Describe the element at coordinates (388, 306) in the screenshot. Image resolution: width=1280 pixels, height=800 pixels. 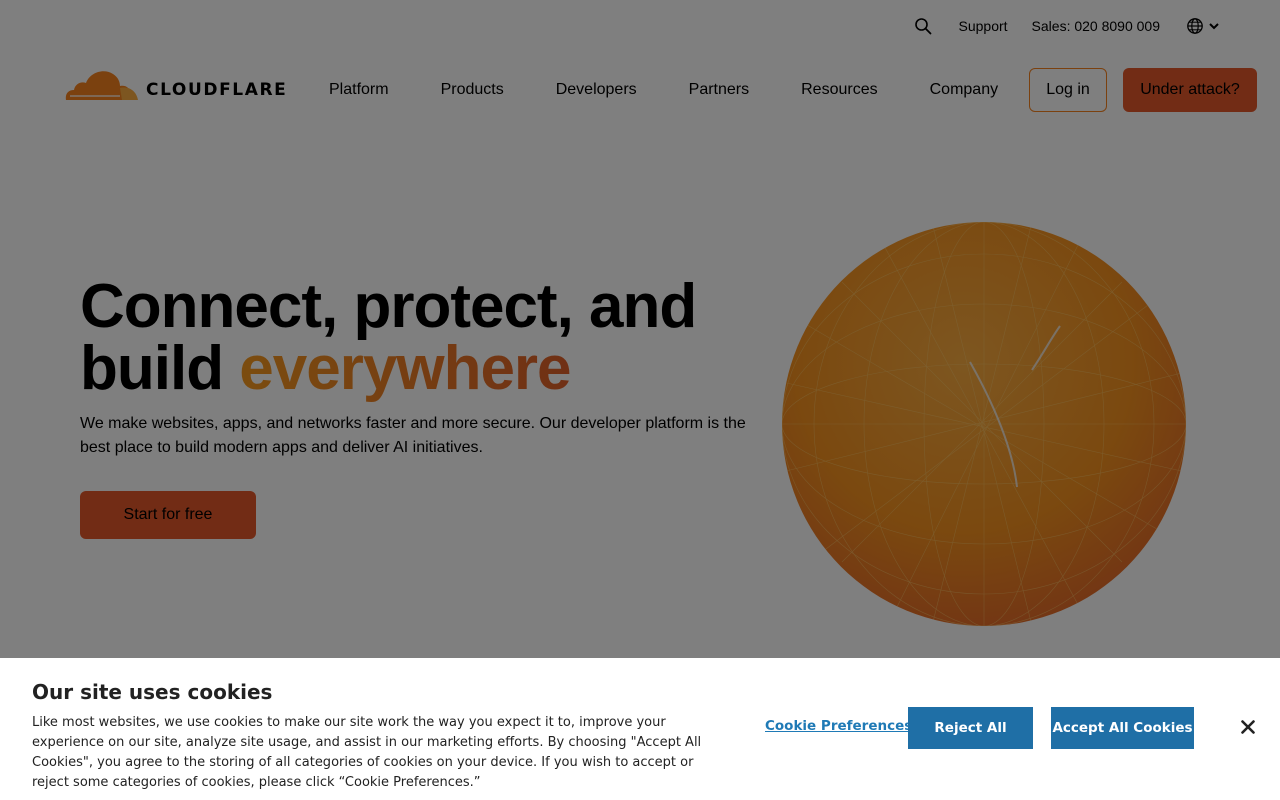
I see `hero-title-line1: Connect, protect, and` at that location.